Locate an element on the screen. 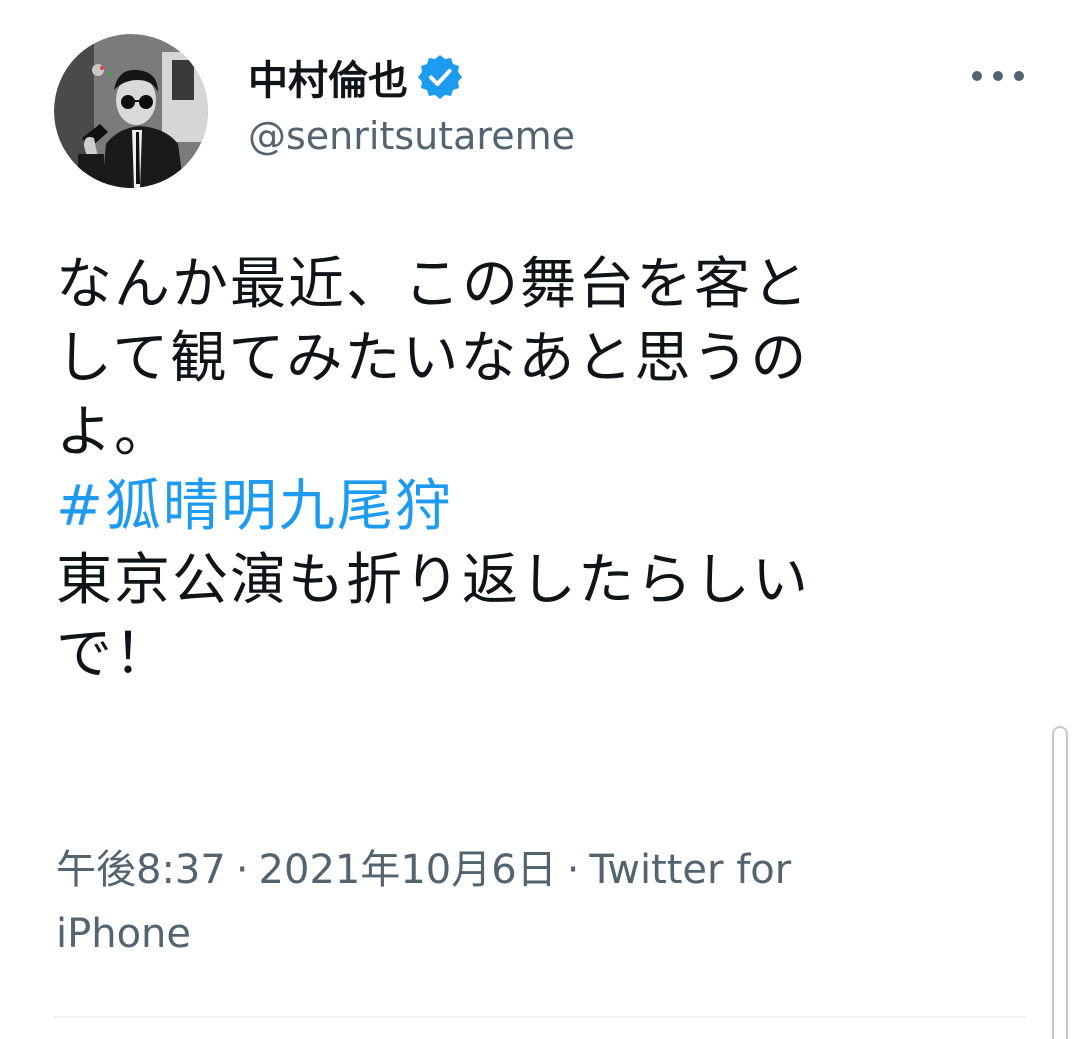 This screenshot has width=1080, height=1039. user-handle: @senritsutareme is located at coordinates (411, 136).